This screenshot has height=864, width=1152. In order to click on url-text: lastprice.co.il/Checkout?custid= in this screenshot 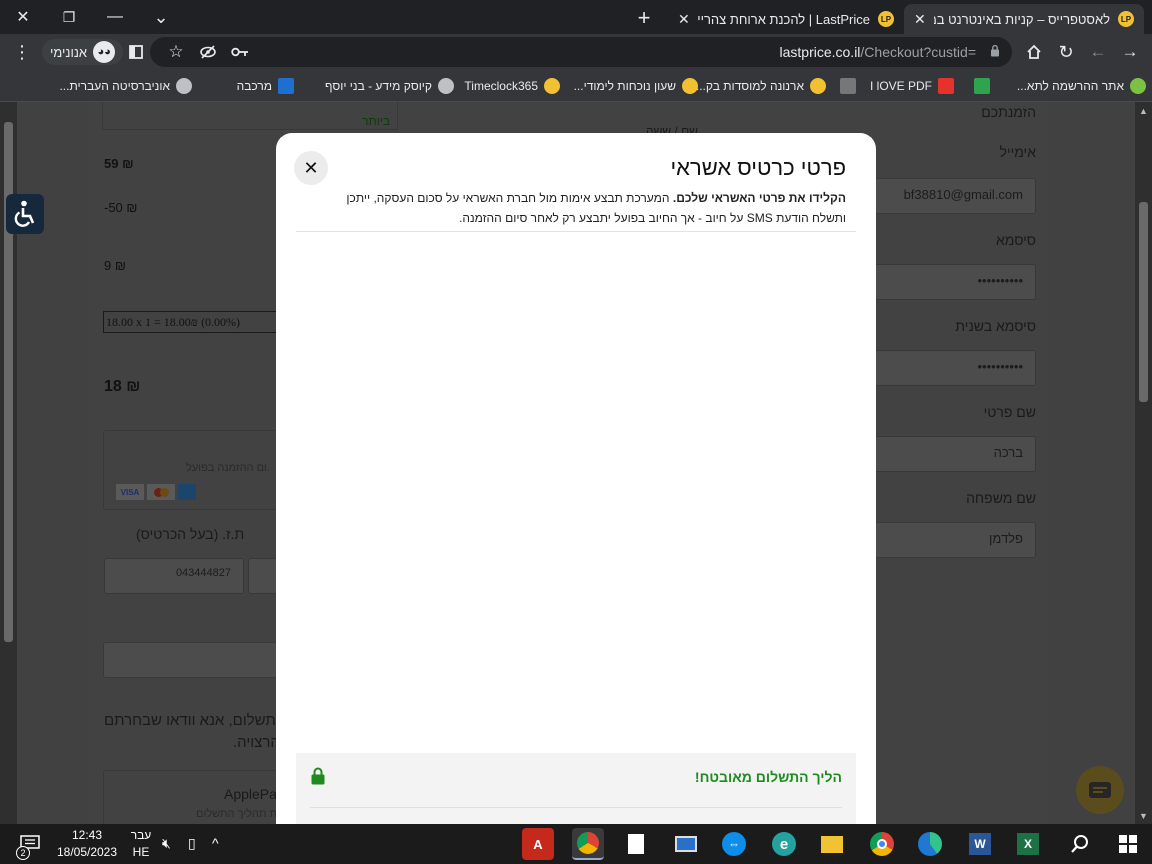, I will do `click(878, 52)`.